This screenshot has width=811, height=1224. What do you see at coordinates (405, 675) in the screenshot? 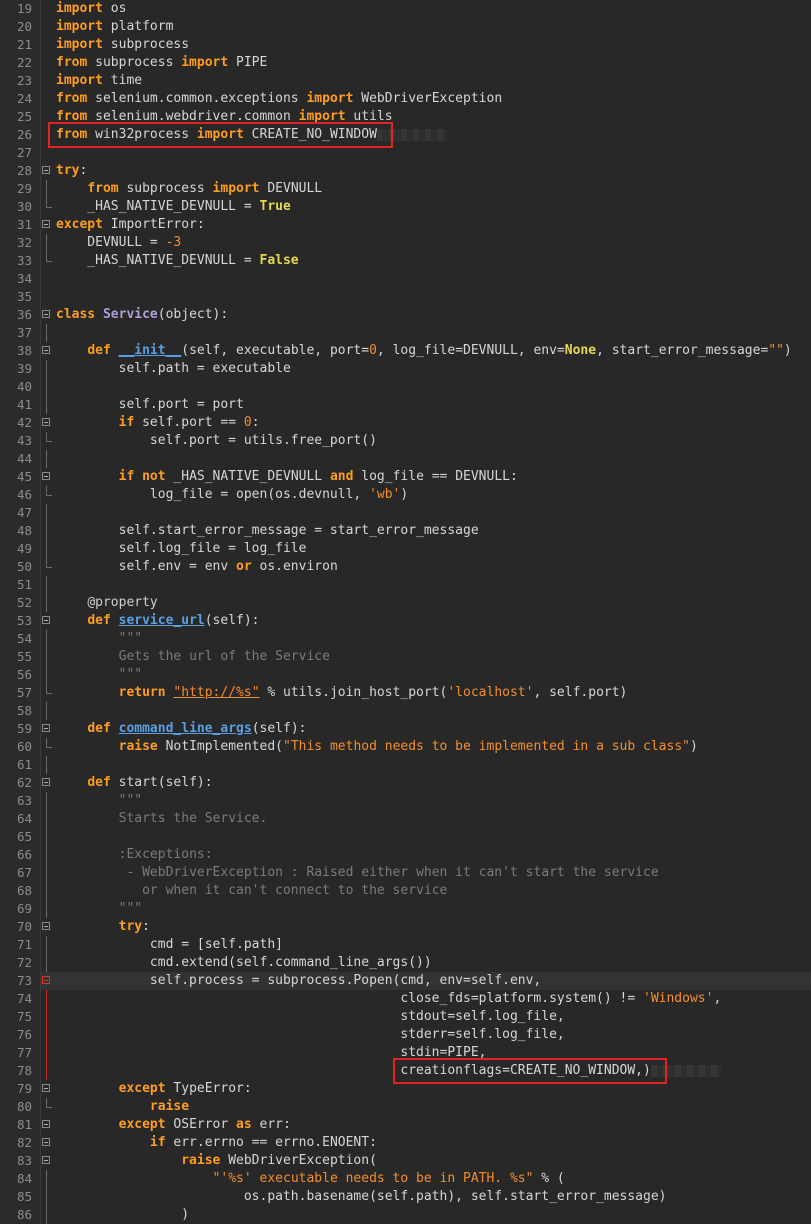
I see `code-line-56: 56 """` at bounding box center [405, 675].